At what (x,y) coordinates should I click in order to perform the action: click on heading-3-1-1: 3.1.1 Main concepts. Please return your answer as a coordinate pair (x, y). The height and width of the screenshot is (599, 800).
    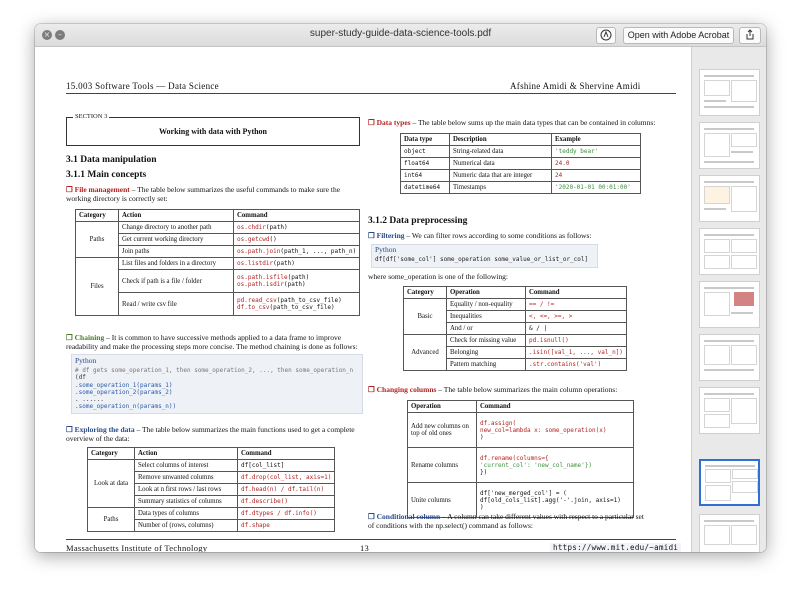
    Looking at the image, I should click on (106, 175).